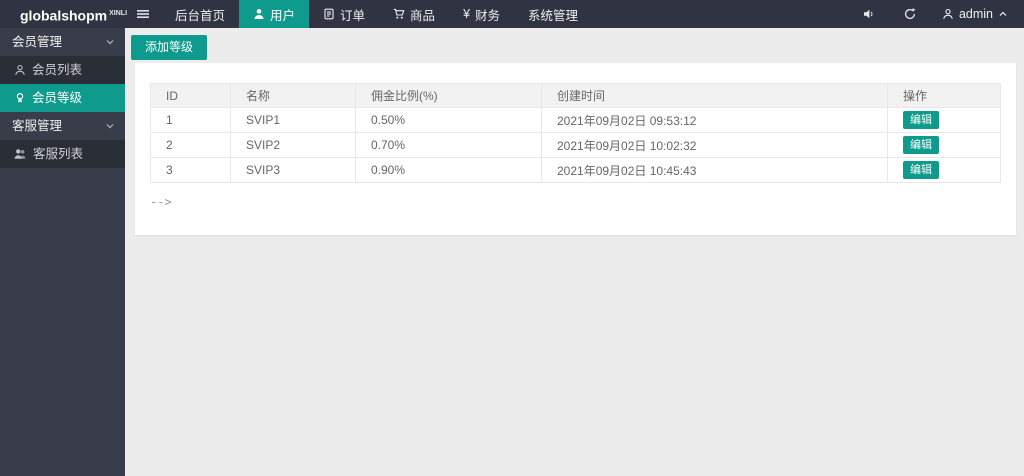  What do you see at coordinates (190, 120) in the screenshot?
I see `cell-id: 1` at bounding box center [190, 120].